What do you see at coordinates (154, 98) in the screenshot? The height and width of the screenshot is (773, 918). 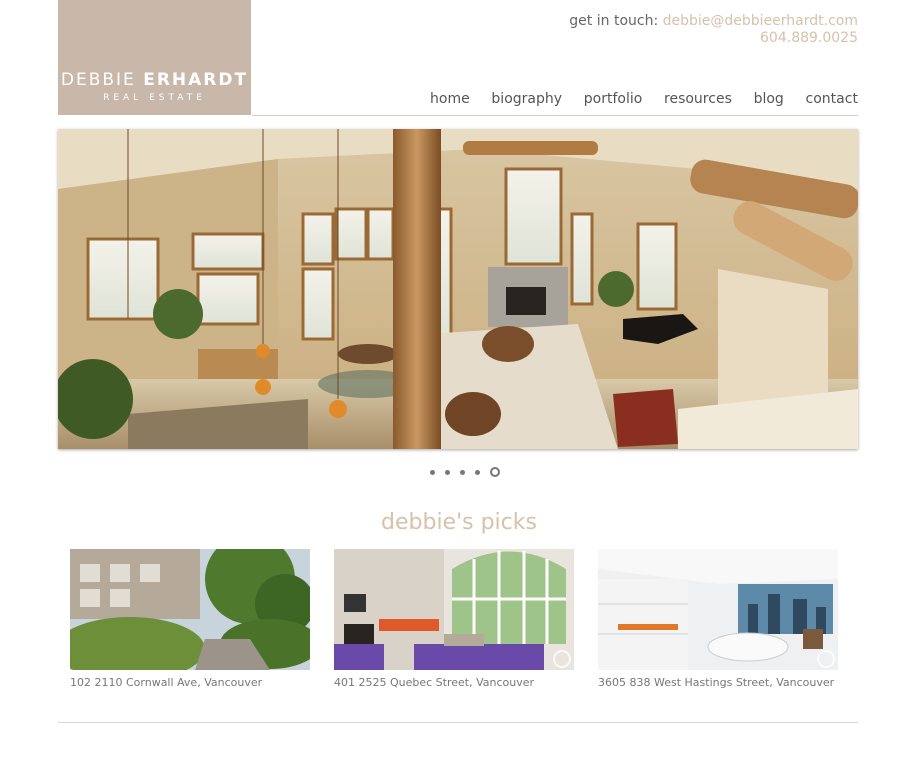 I see `logo-tagline: REAL ESTATE` at bounding box center [154, 98].